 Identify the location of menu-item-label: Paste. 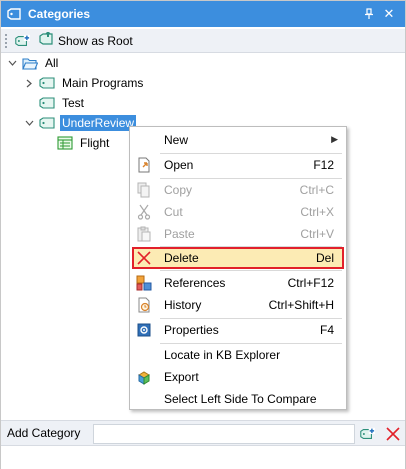
(179, 234).